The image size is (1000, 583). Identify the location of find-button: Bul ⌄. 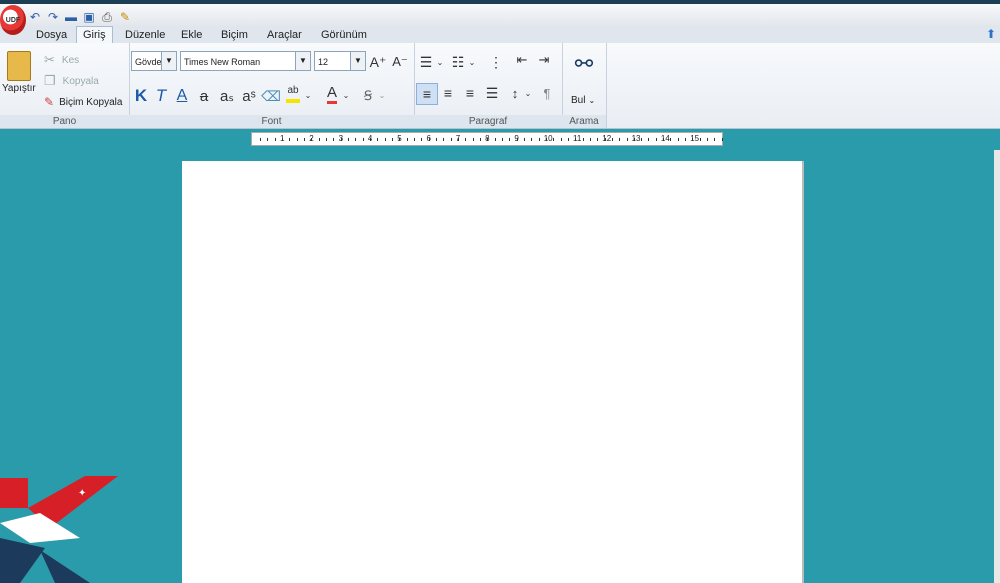
(583, 100).